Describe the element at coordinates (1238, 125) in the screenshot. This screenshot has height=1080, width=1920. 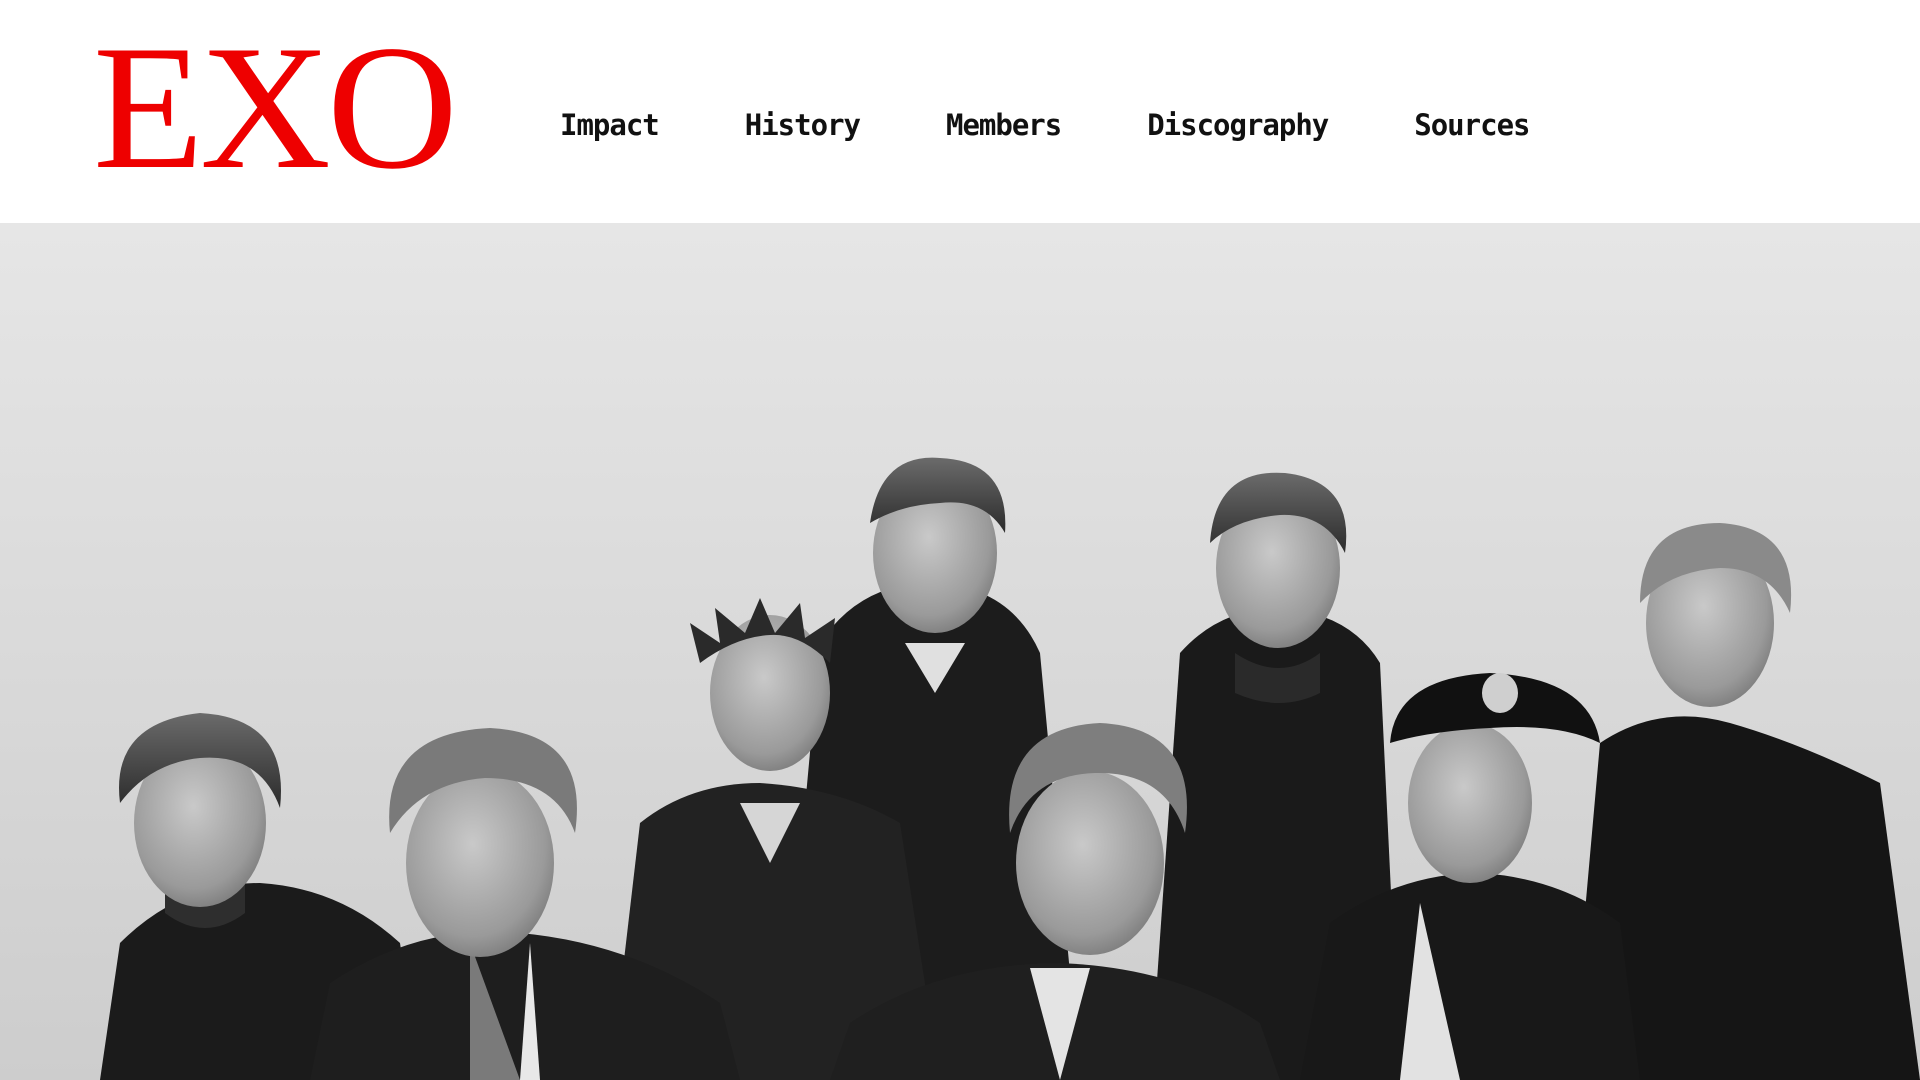
I see `nav-item-discography: Discography` at that location.